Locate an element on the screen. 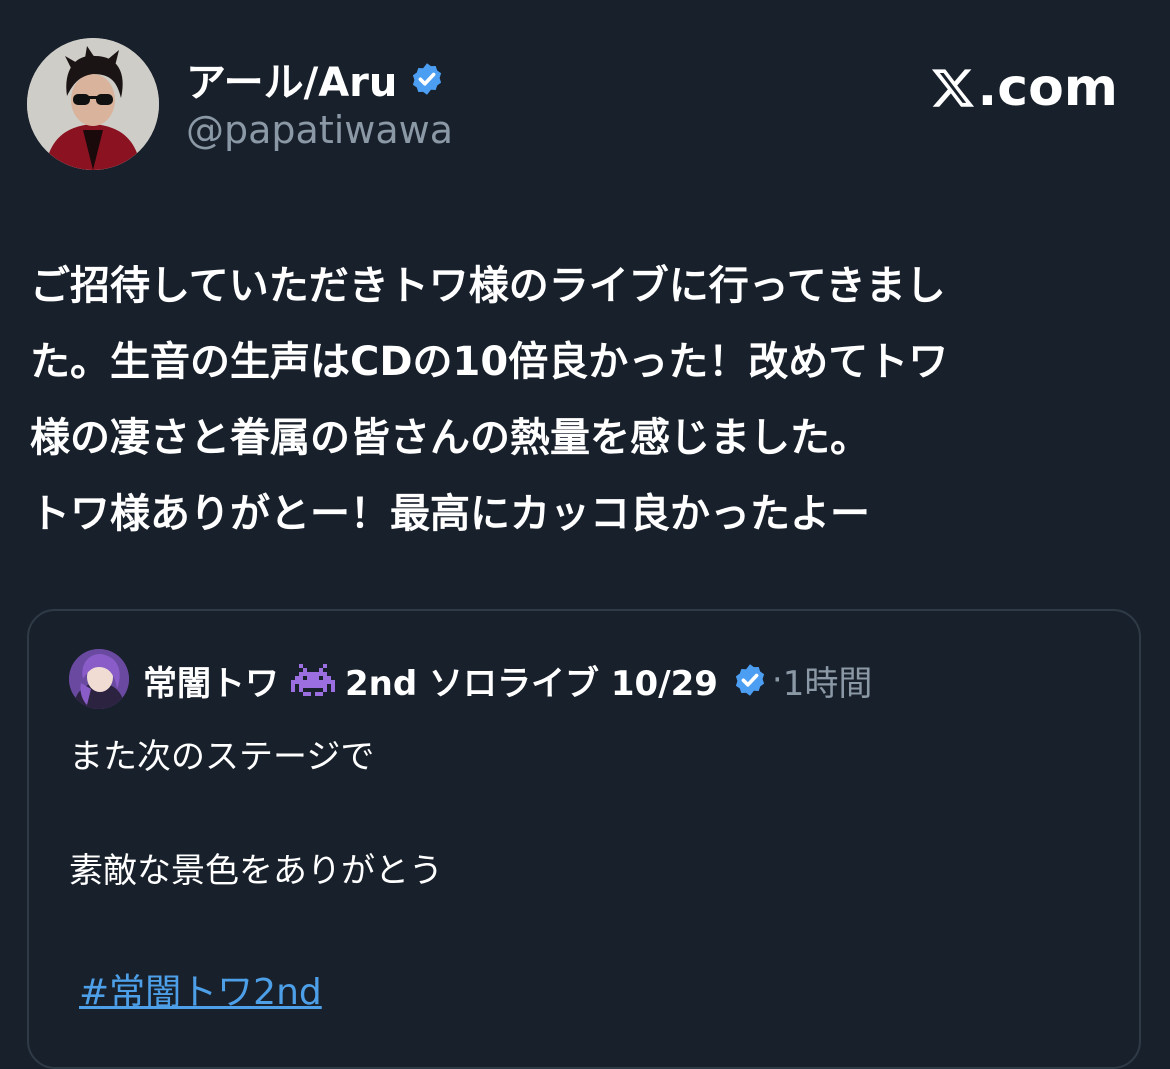  tweet-line: トワ様ありがとー！最高にカッコ良かったよー is located at coordinates (450, 514).